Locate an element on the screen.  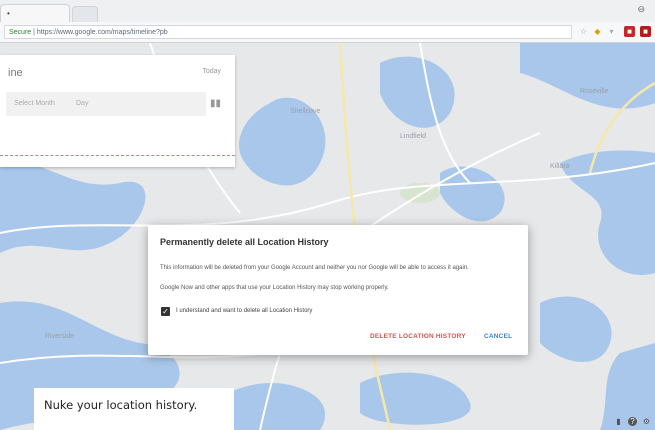
new-tab-button is located at coordinates (85, 14).